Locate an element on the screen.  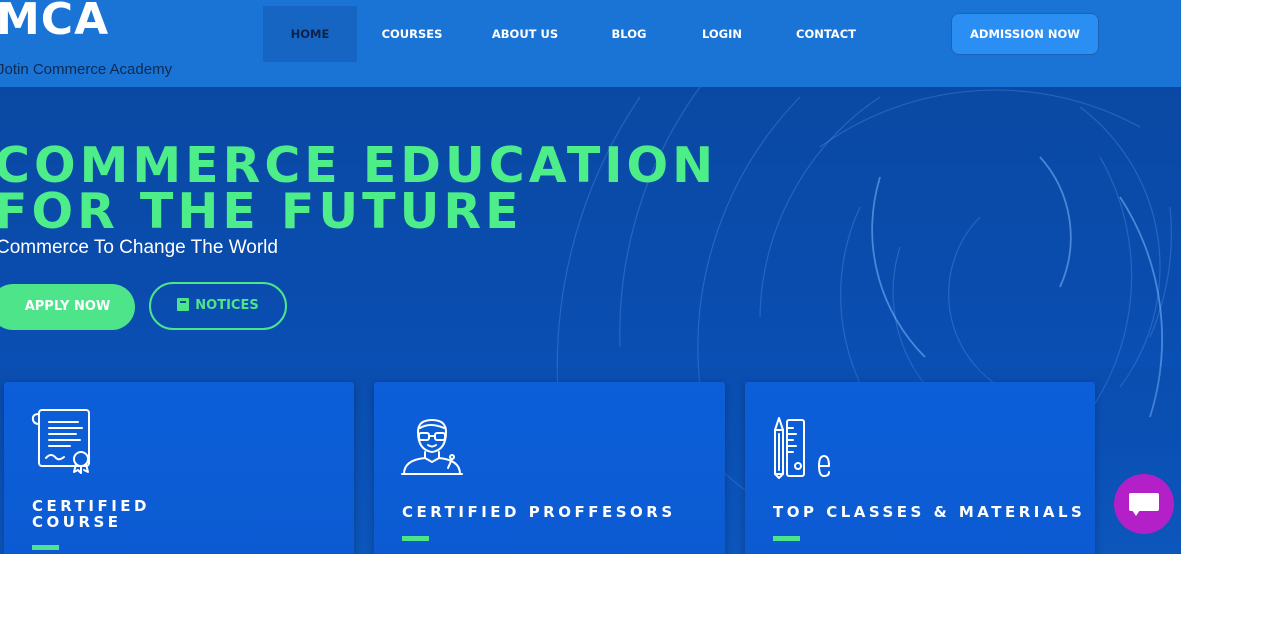
professor-icon is located at coordinates (432, 447).